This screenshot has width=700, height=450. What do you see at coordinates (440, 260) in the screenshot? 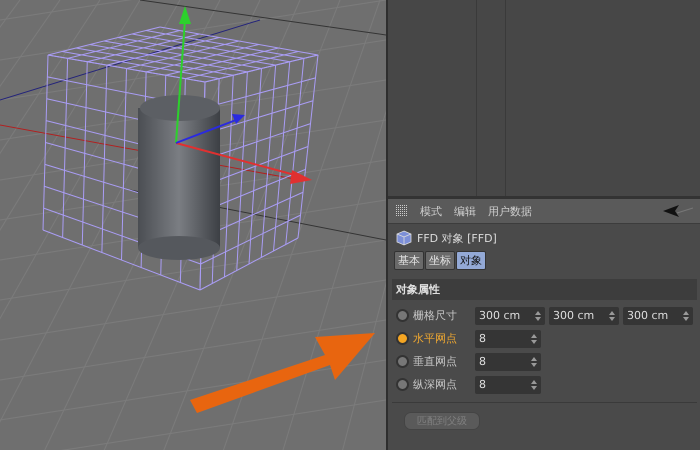
I see `tab: 坐标` at bounding box center [440, 260].